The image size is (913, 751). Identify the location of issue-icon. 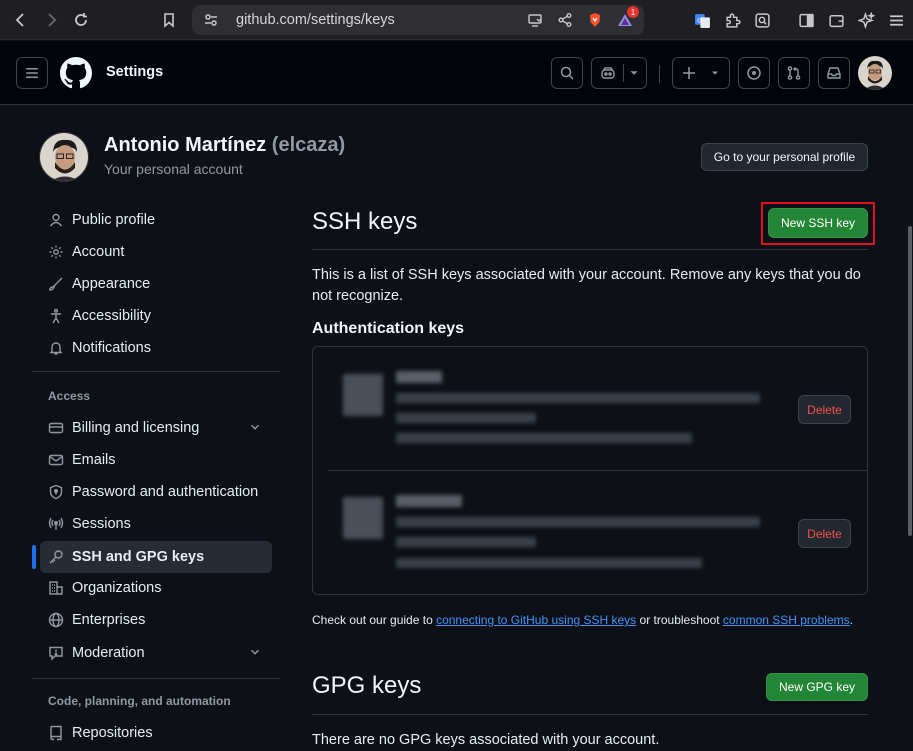
(754, 73).